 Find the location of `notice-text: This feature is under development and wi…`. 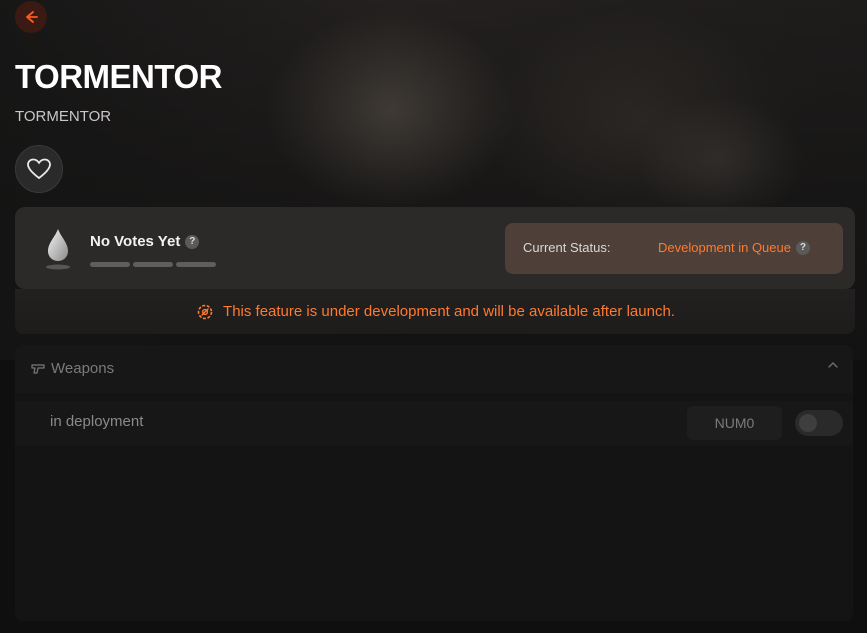

notice-text: This feature is under development and wi… is located at coordinates (449, 311).